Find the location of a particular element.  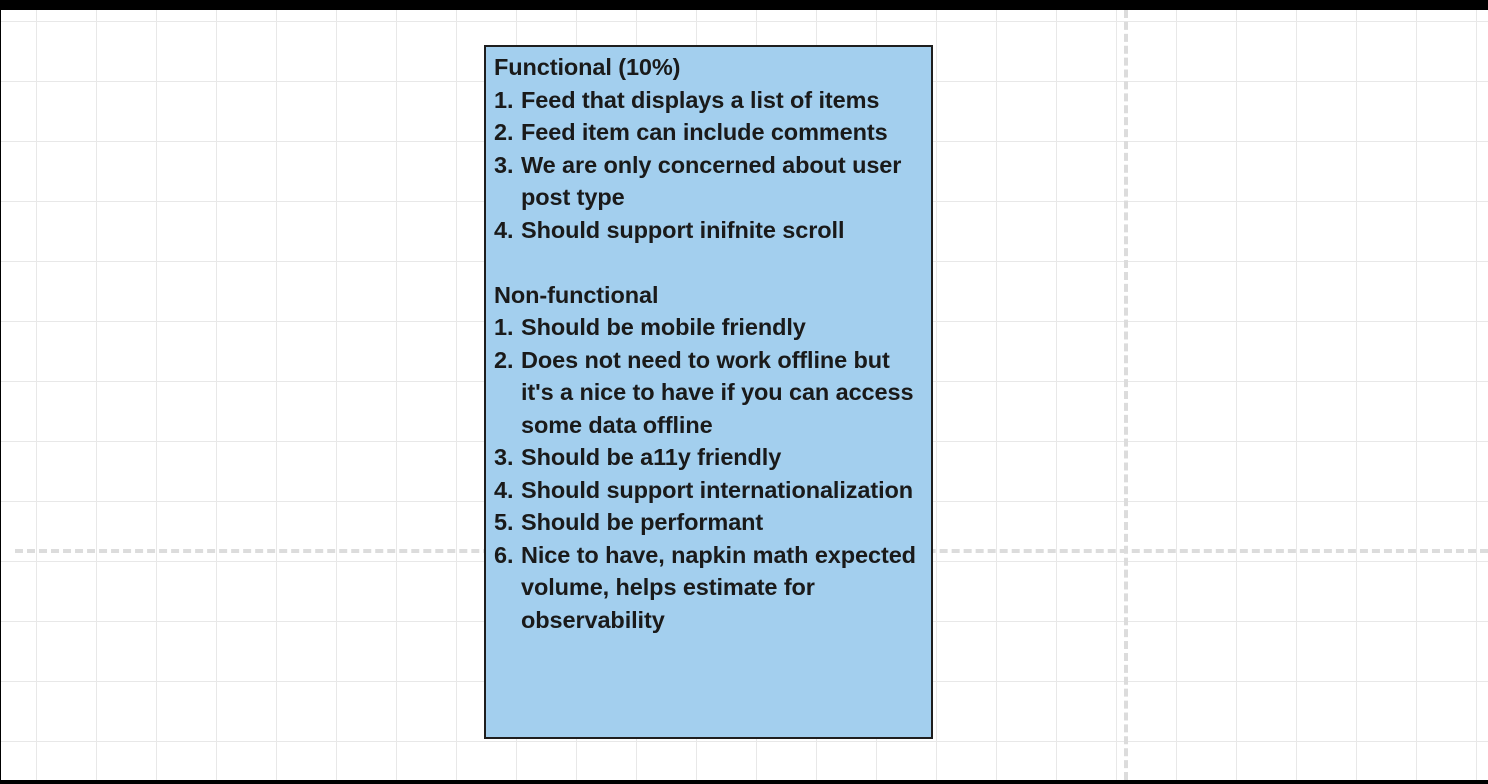

list-item-text: Should support internationalization is located at coordinates (717, 489).